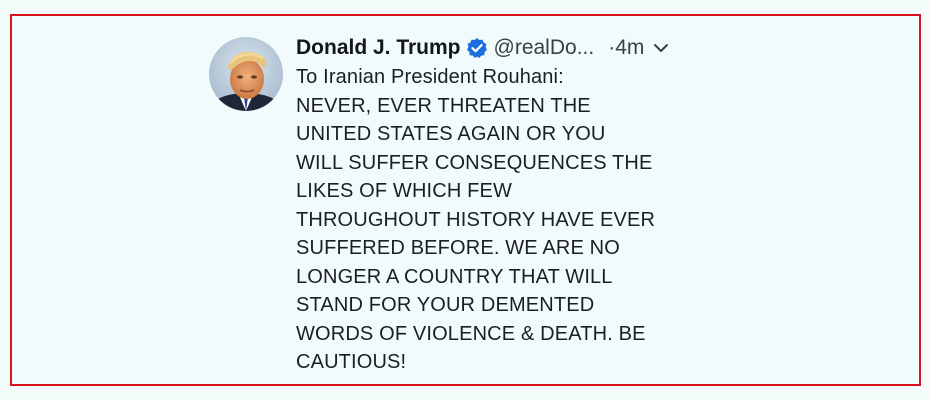 The width and height of the screenshot is (930, 400). I want to click on tweet-text-line: NEVER, EVER THREATEN THE, so click(443, 105).